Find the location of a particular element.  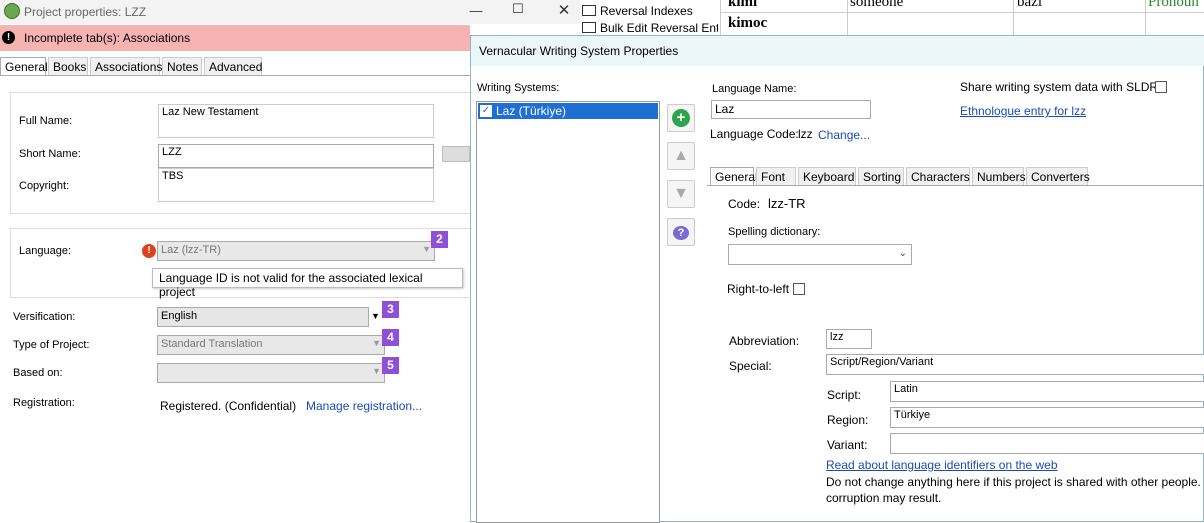

abbreviation-field: lzz is located at coordinates (849, 339).